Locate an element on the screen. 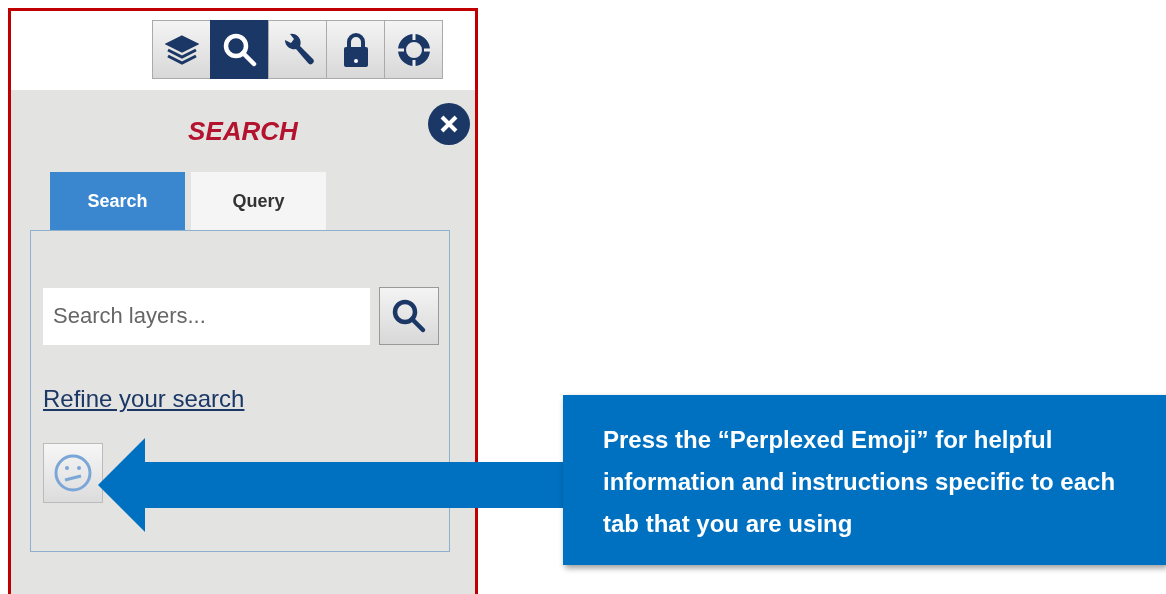 Image resolution: width=1166 pixels, height=594 pixels. close-icon is located at coordinates (449, 124).